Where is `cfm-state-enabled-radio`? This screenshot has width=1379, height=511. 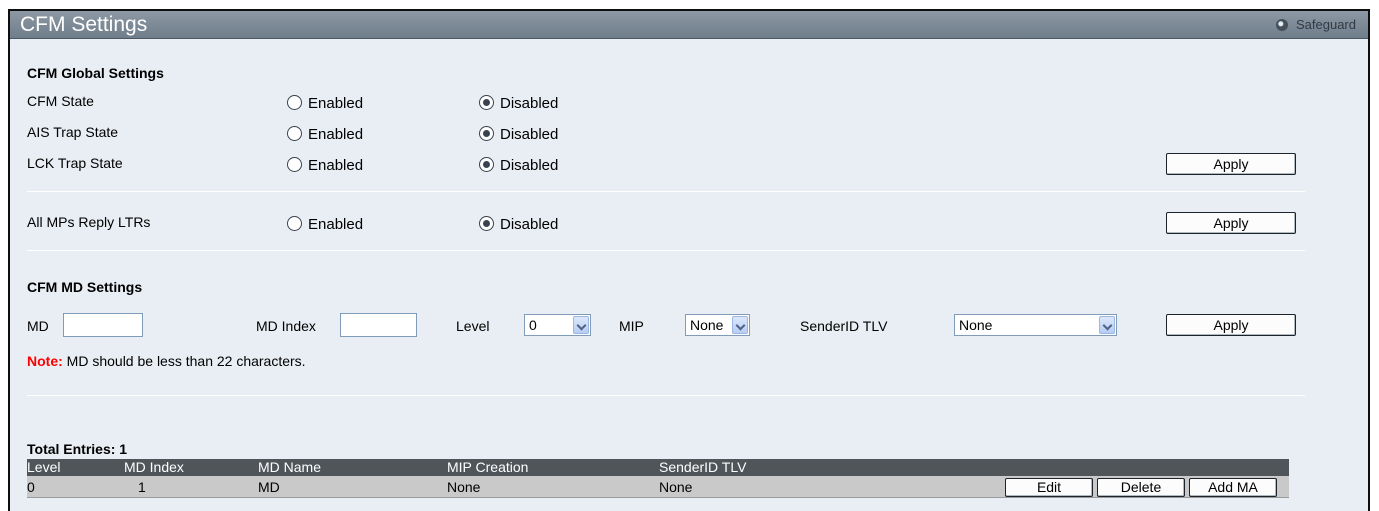 cfm-state-enabled-radio is located at coordinates (294, 102).